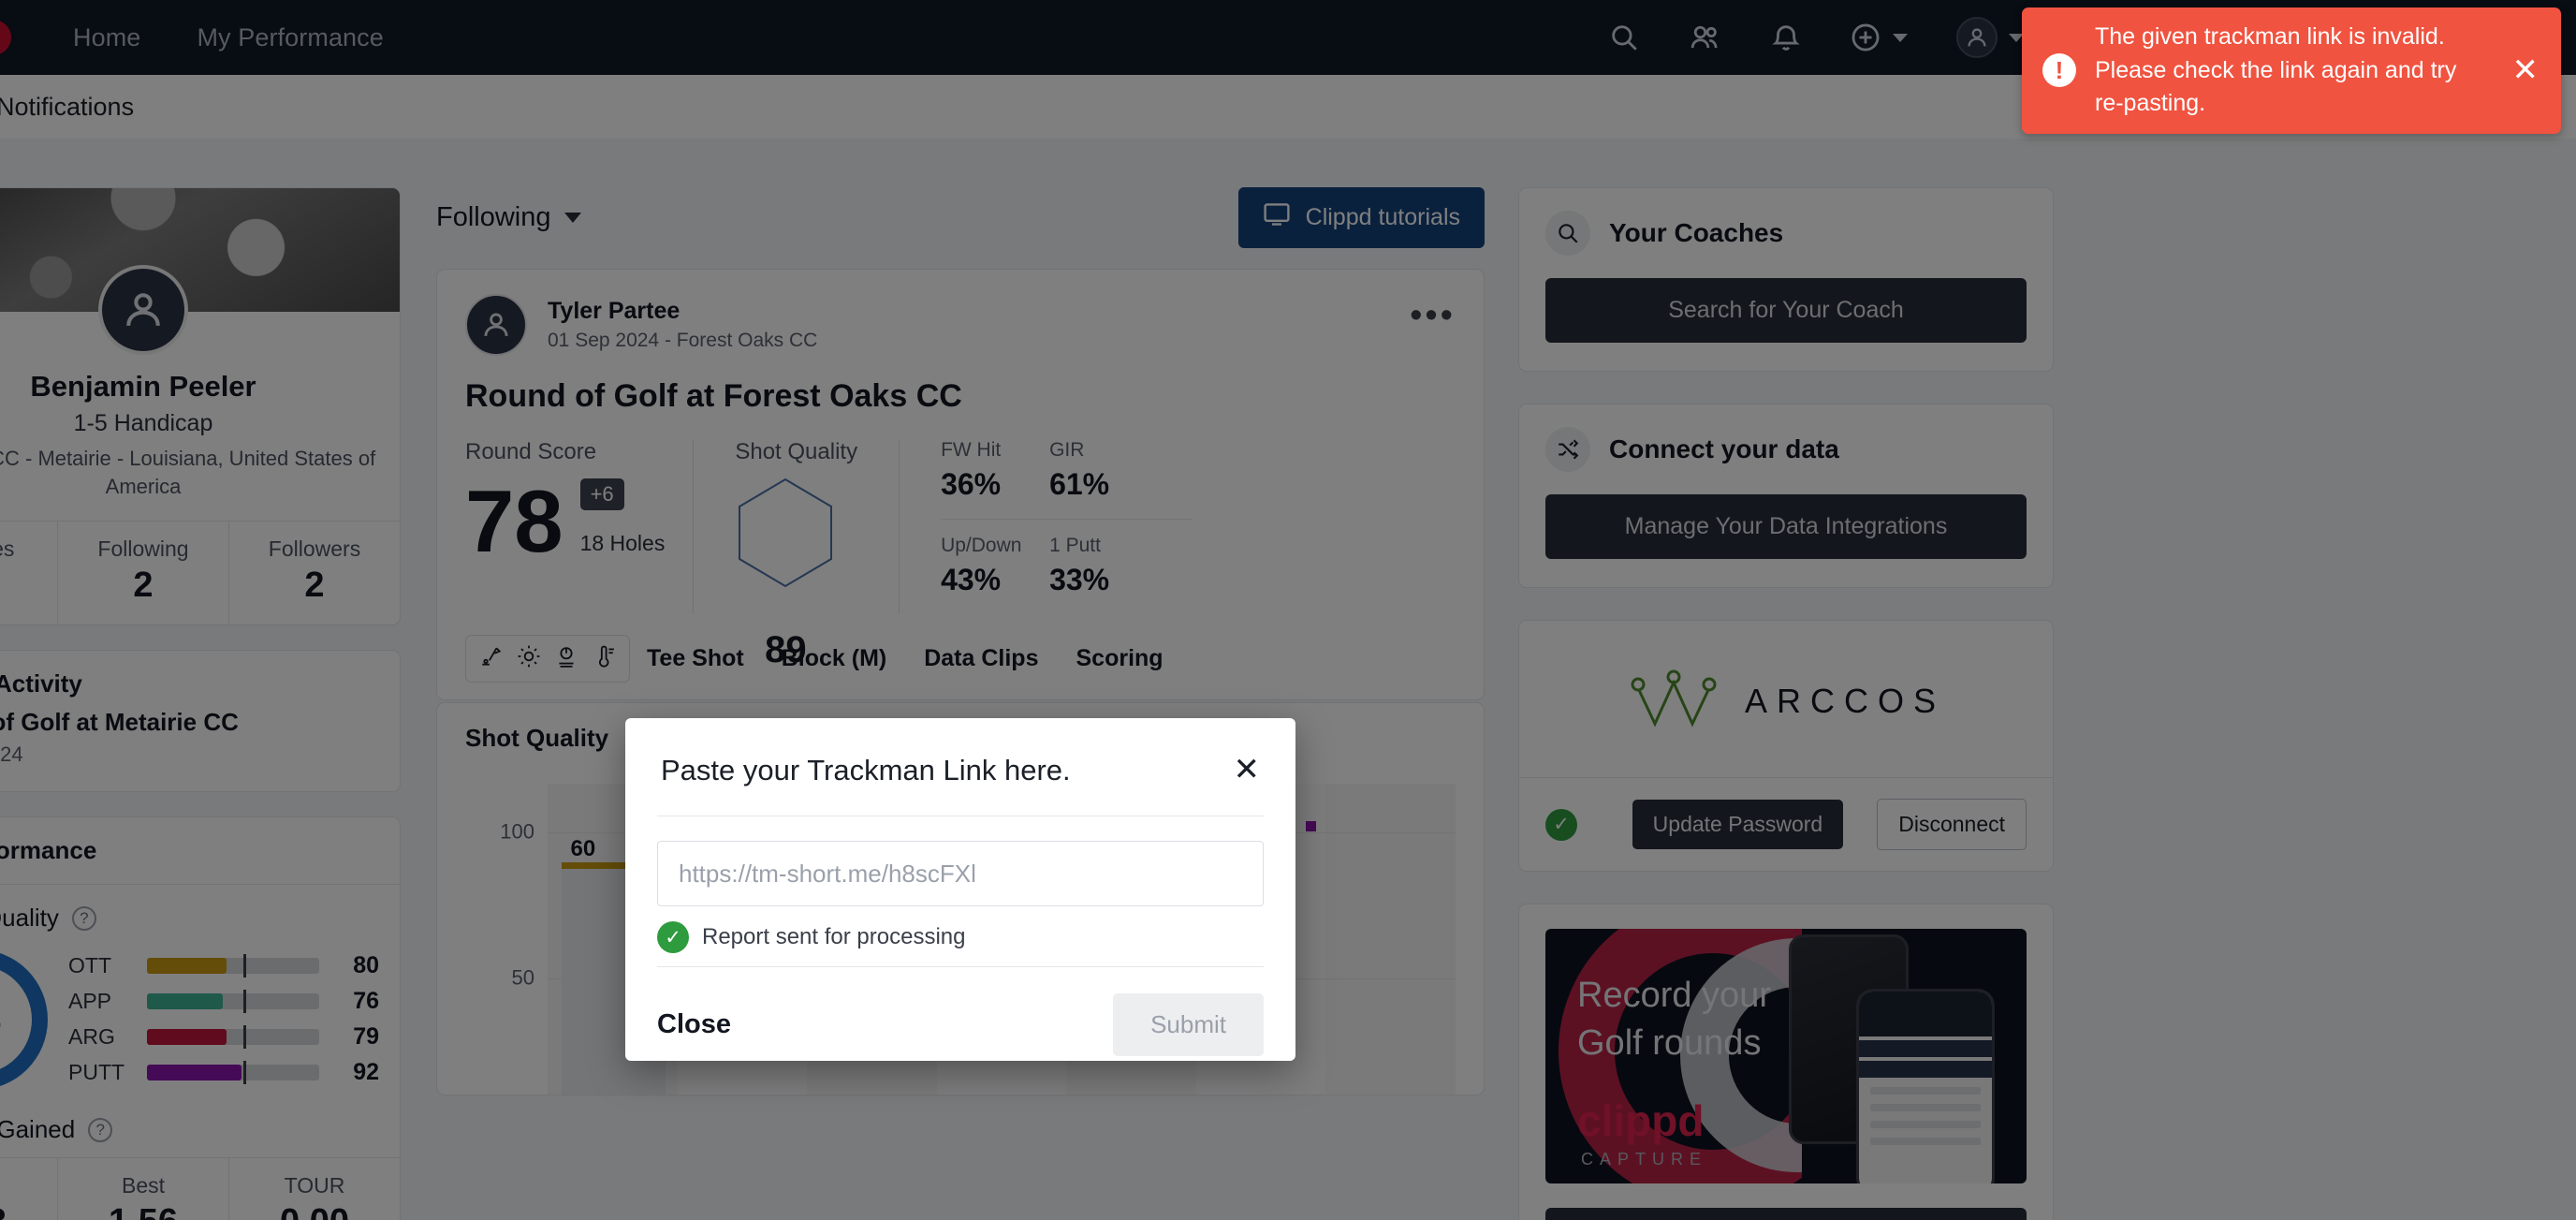  What do you see at coordinates (1624, 37) in the screenshot?
I see `search-icon` at bounding box center [1624, 37].